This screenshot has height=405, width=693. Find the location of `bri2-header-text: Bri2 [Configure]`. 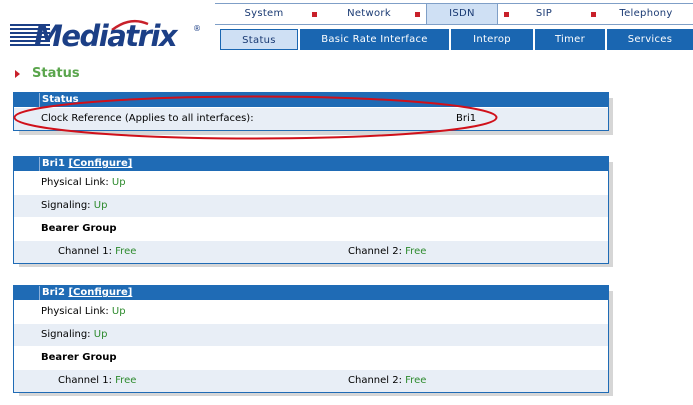

bri2-header-text: Bri2 [Configure] is located at coordinates (87, 293).